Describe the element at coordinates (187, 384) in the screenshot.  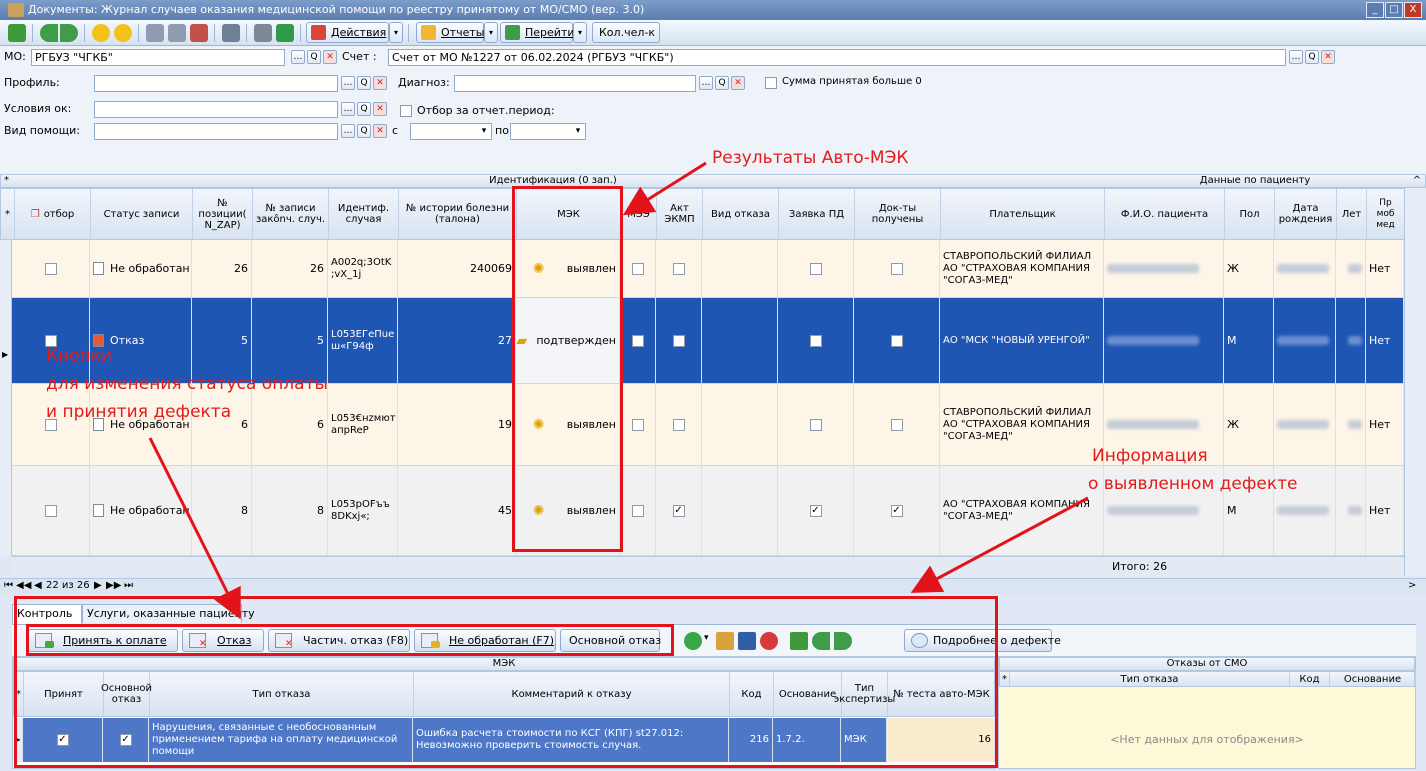
I see `annotation-buttons-2: для изменения статуса оплаты` at that location.